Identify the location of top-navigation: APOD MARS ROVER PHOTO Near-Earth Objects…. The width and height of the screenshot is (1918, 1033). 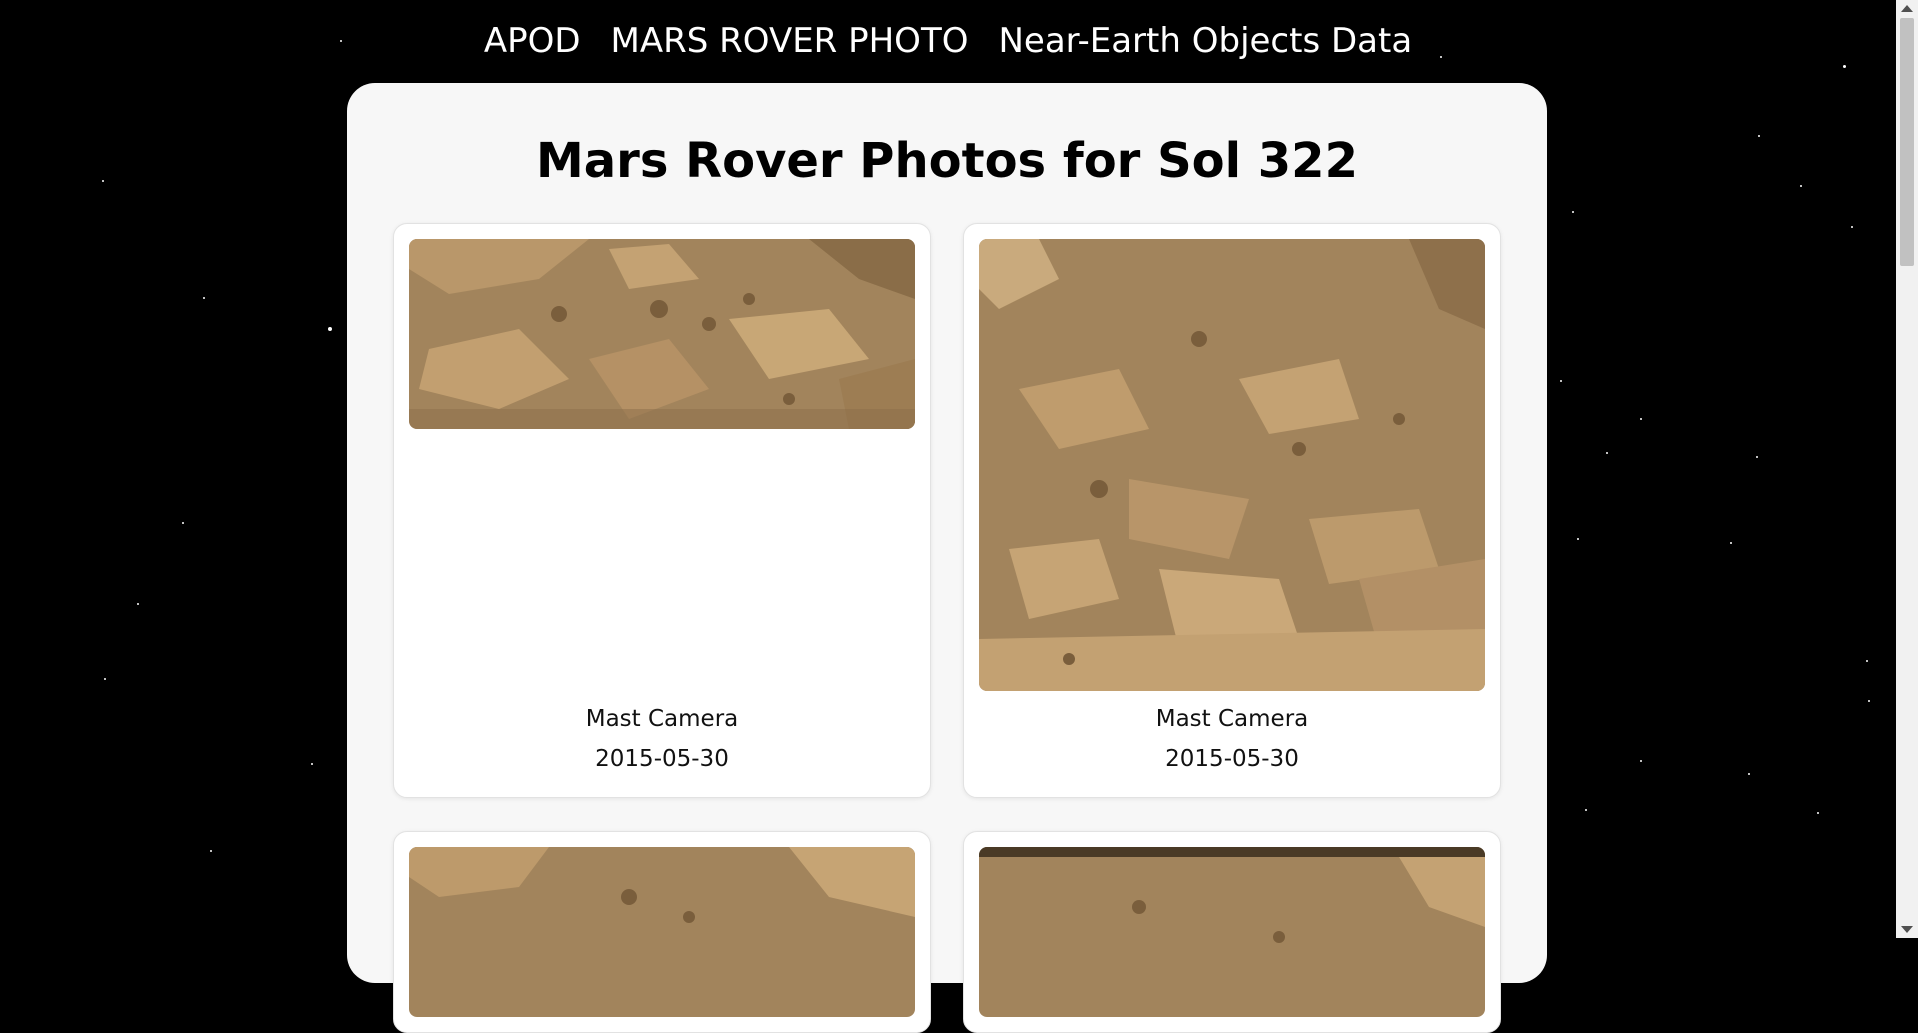
(948, 41).